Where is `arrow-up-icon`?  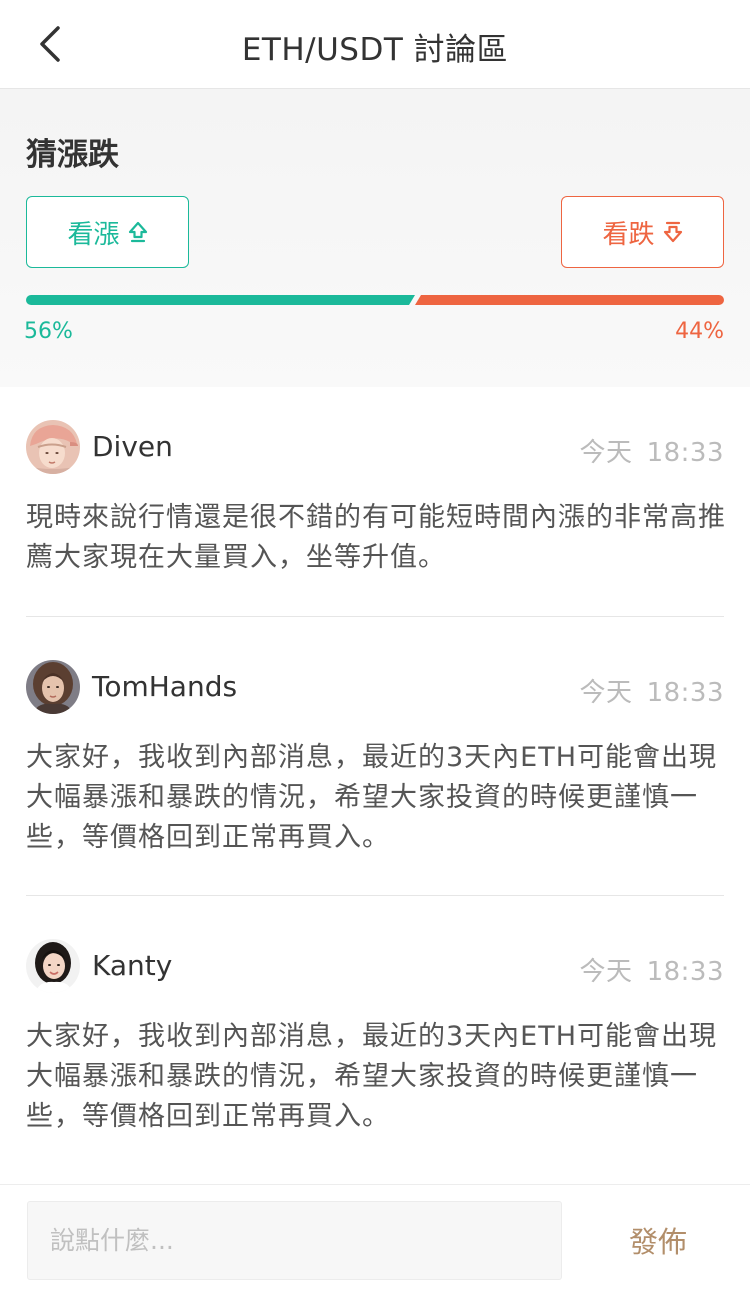
arrow-up-icon is located at coordinates (137, 232).